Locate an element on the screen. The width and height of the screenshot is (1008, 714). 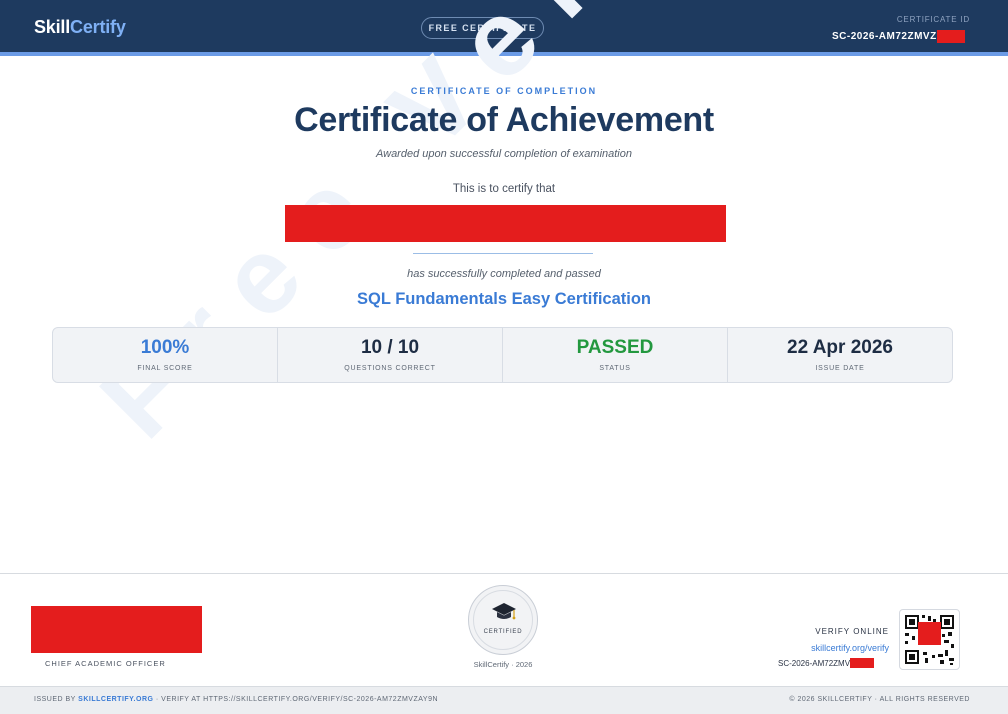
issuer-link: SKILLCERTIFY.ORG is located at coordinates (115, 699).